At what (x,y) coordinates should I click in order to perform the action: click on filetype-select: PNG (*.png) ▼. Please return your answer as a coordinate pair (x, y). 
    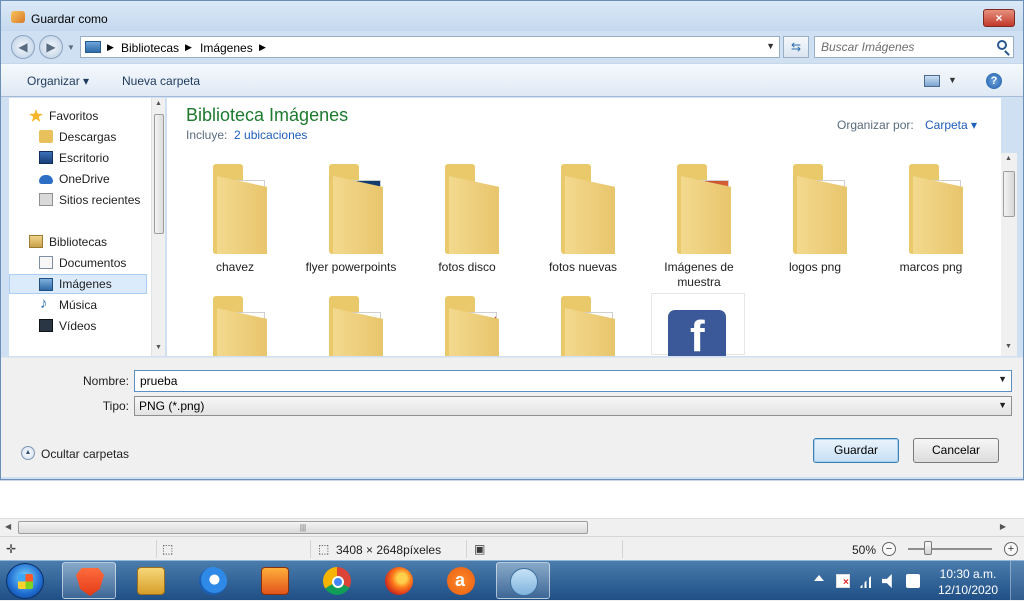
    Looking at the image, I should click on (573, 406).